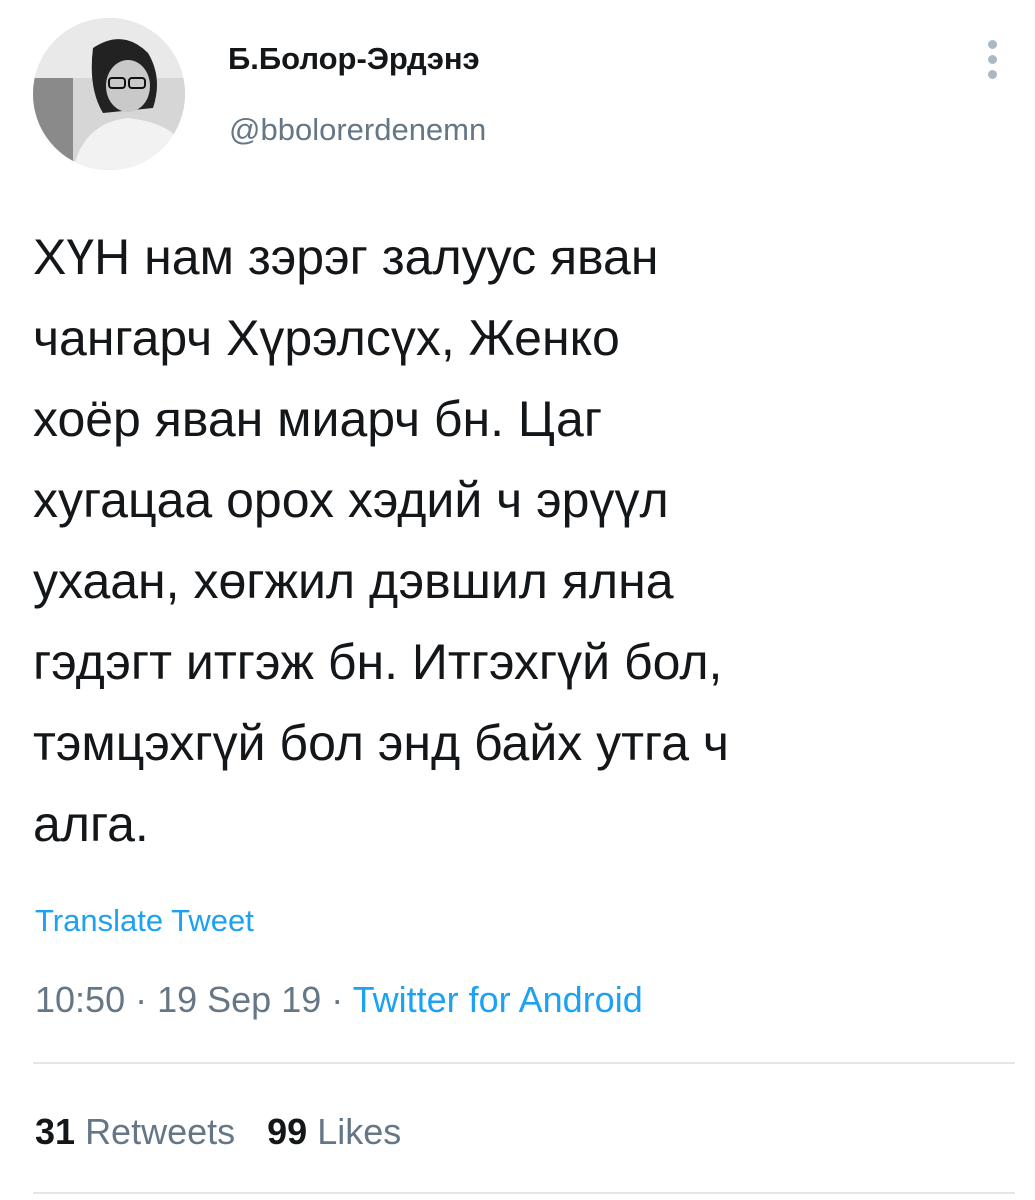 The image size is (1035, 1200). I want to click on tweet-stats: 31 Retweets 99 Likes, so click(218, 1132).